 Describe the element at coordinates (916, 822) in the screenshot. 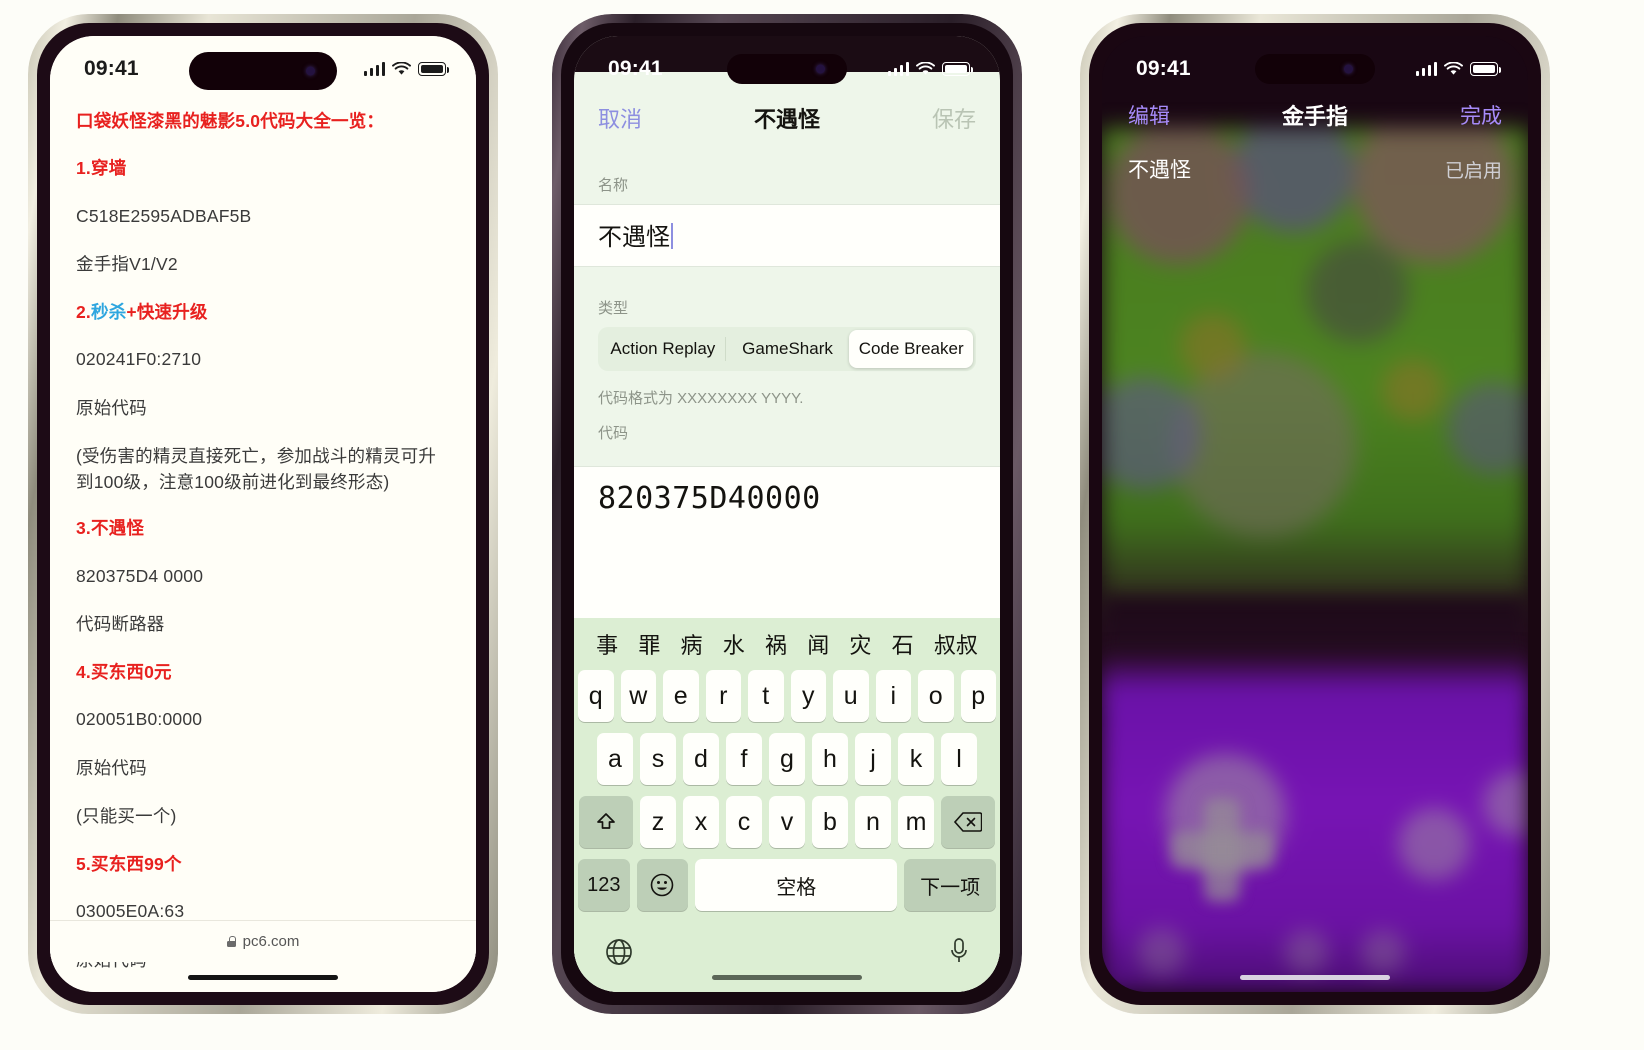

I see `key-m: m` at that location.